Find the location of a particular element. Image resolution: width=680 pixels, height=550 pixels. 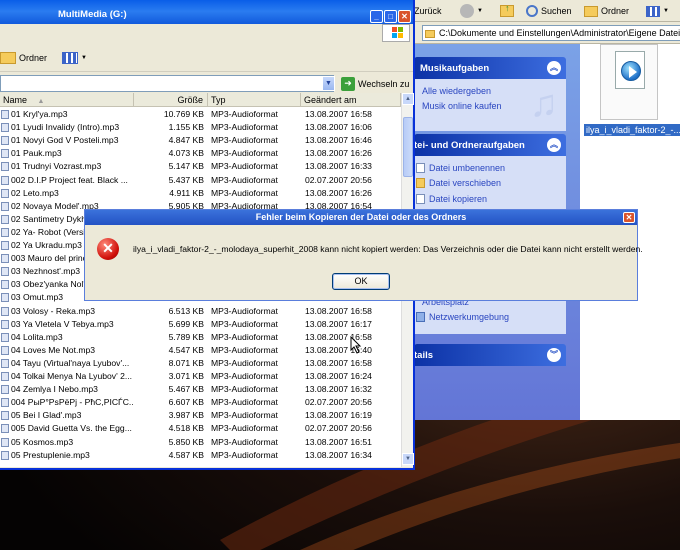

ok-button: OK is located at coordinates (361, 281).